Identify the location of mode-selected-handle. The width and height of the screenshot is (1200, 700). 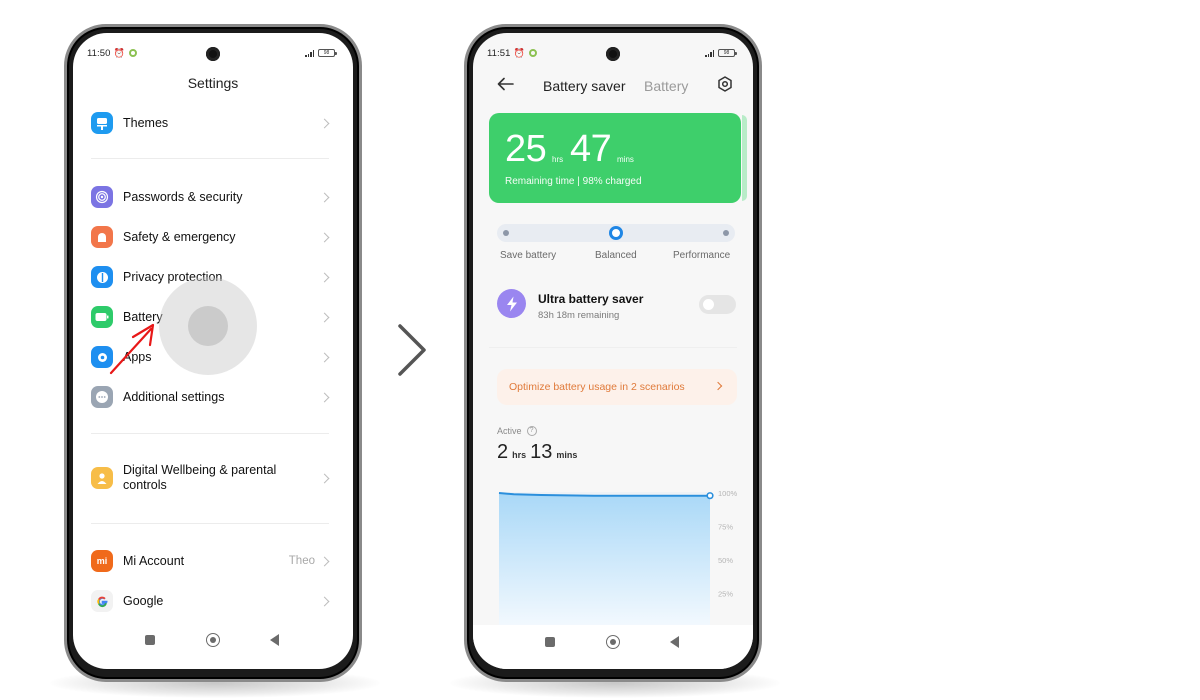
(616, 233).